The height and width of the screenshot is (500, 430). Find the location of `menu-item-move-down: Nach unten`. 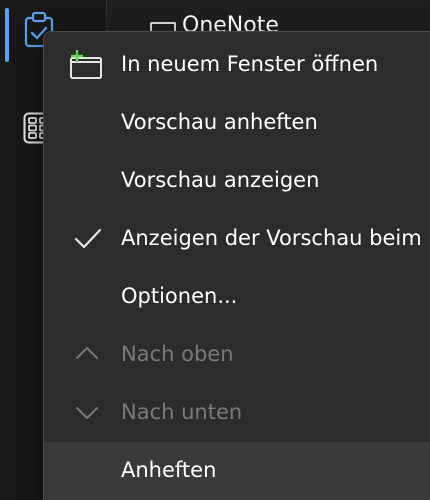

menu-item-move-down: Nach unten is located at coordinates (237, 413).